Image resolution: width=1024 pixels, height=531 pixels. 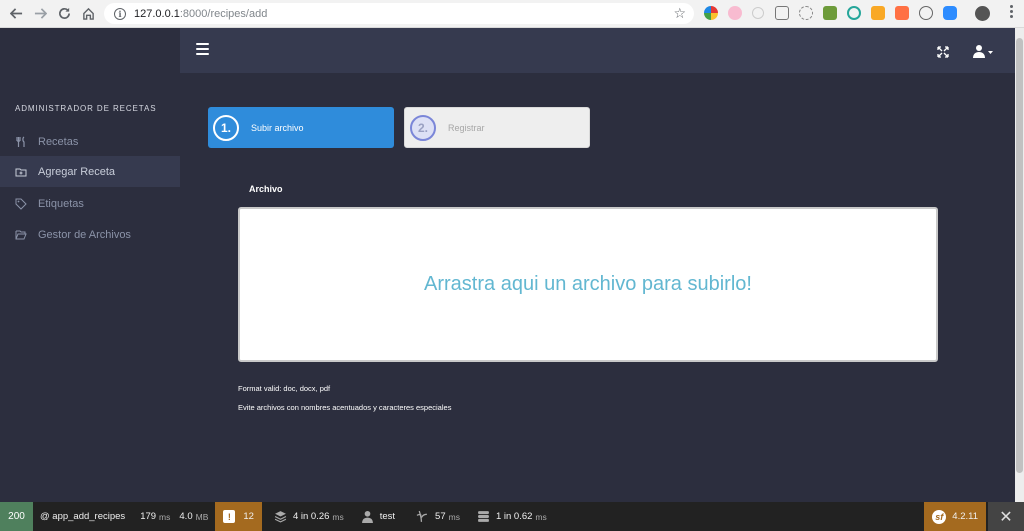 What do you see at coordinates (1012, 13) in the screenshot?
I see `browser-menu-icon` at bounding box center [1012, 13].